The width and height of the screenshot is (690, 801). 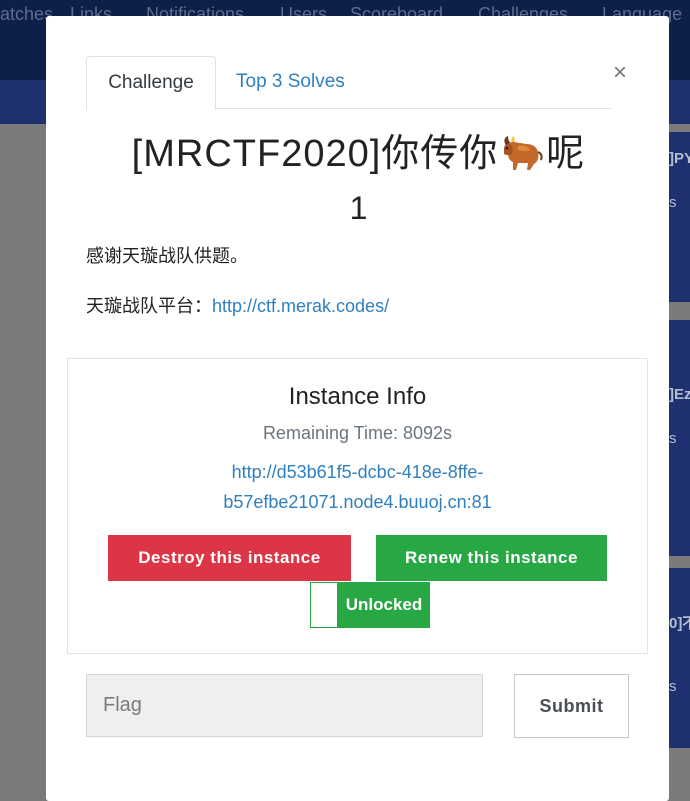 What do you see at coordinates (571, 706) in the screenshot?
I see `submit-button: Submit` at bounding box center [571, 706].